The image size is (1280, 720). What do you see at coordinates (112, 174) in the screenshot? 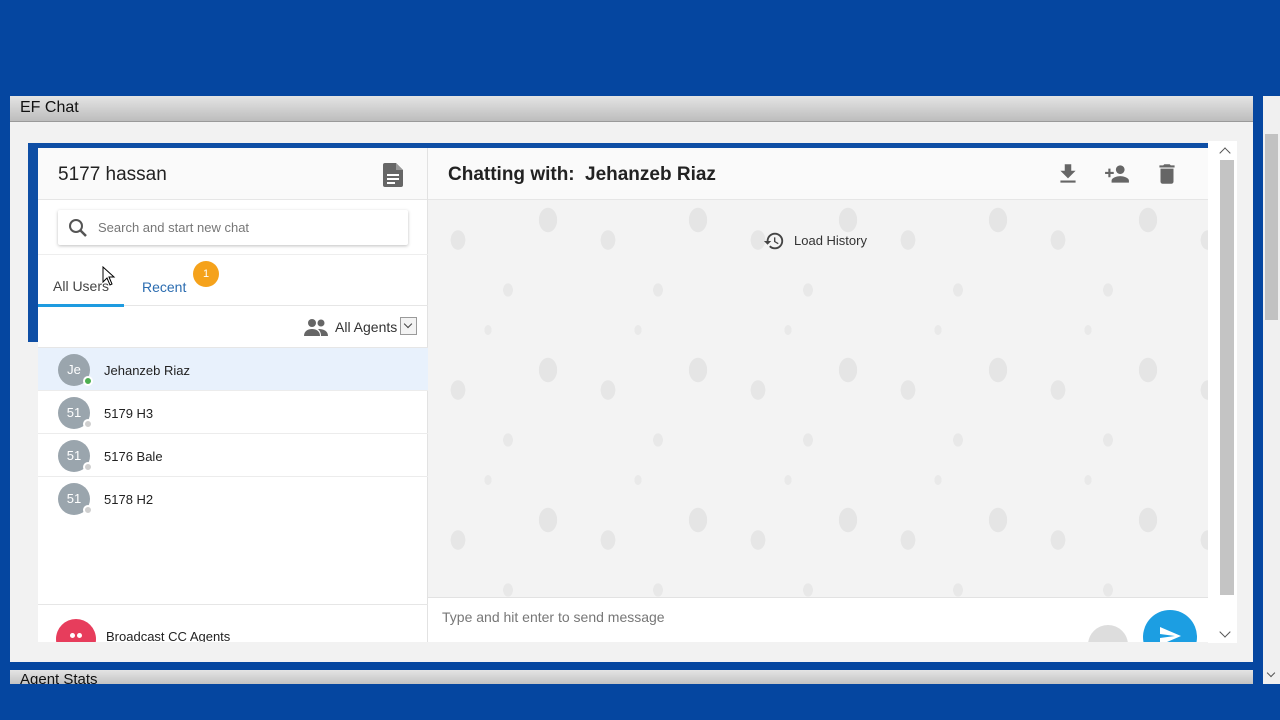
I see `current-user-title: 5177 hassan` at bounding box center [112, 174].